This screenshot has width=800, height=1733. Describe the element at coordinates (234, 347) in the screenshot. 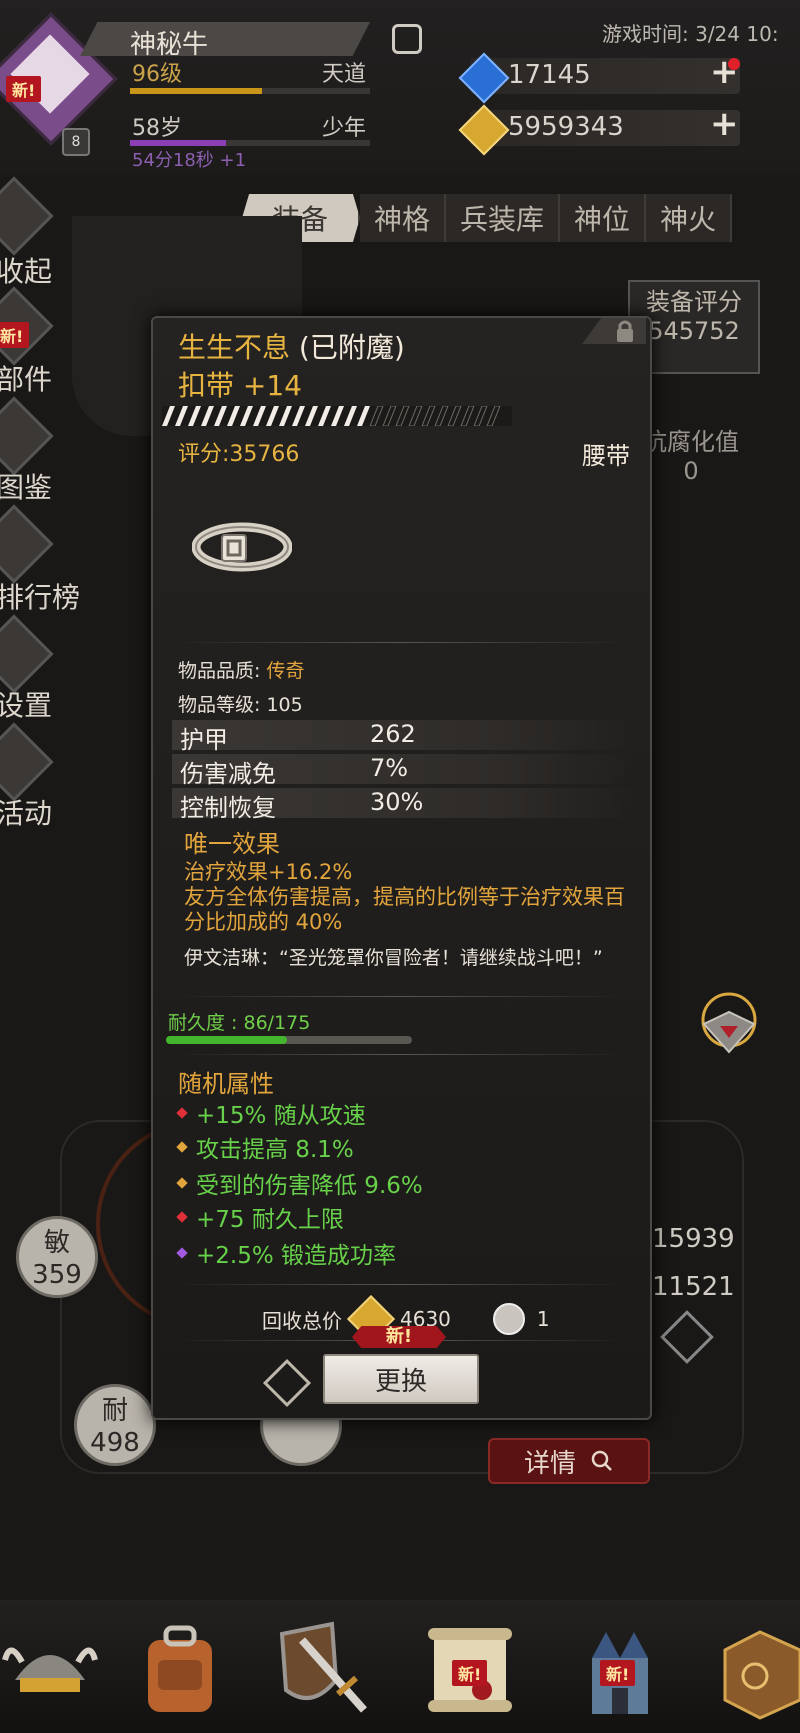

I see `item-name: 生生不息` at that location.